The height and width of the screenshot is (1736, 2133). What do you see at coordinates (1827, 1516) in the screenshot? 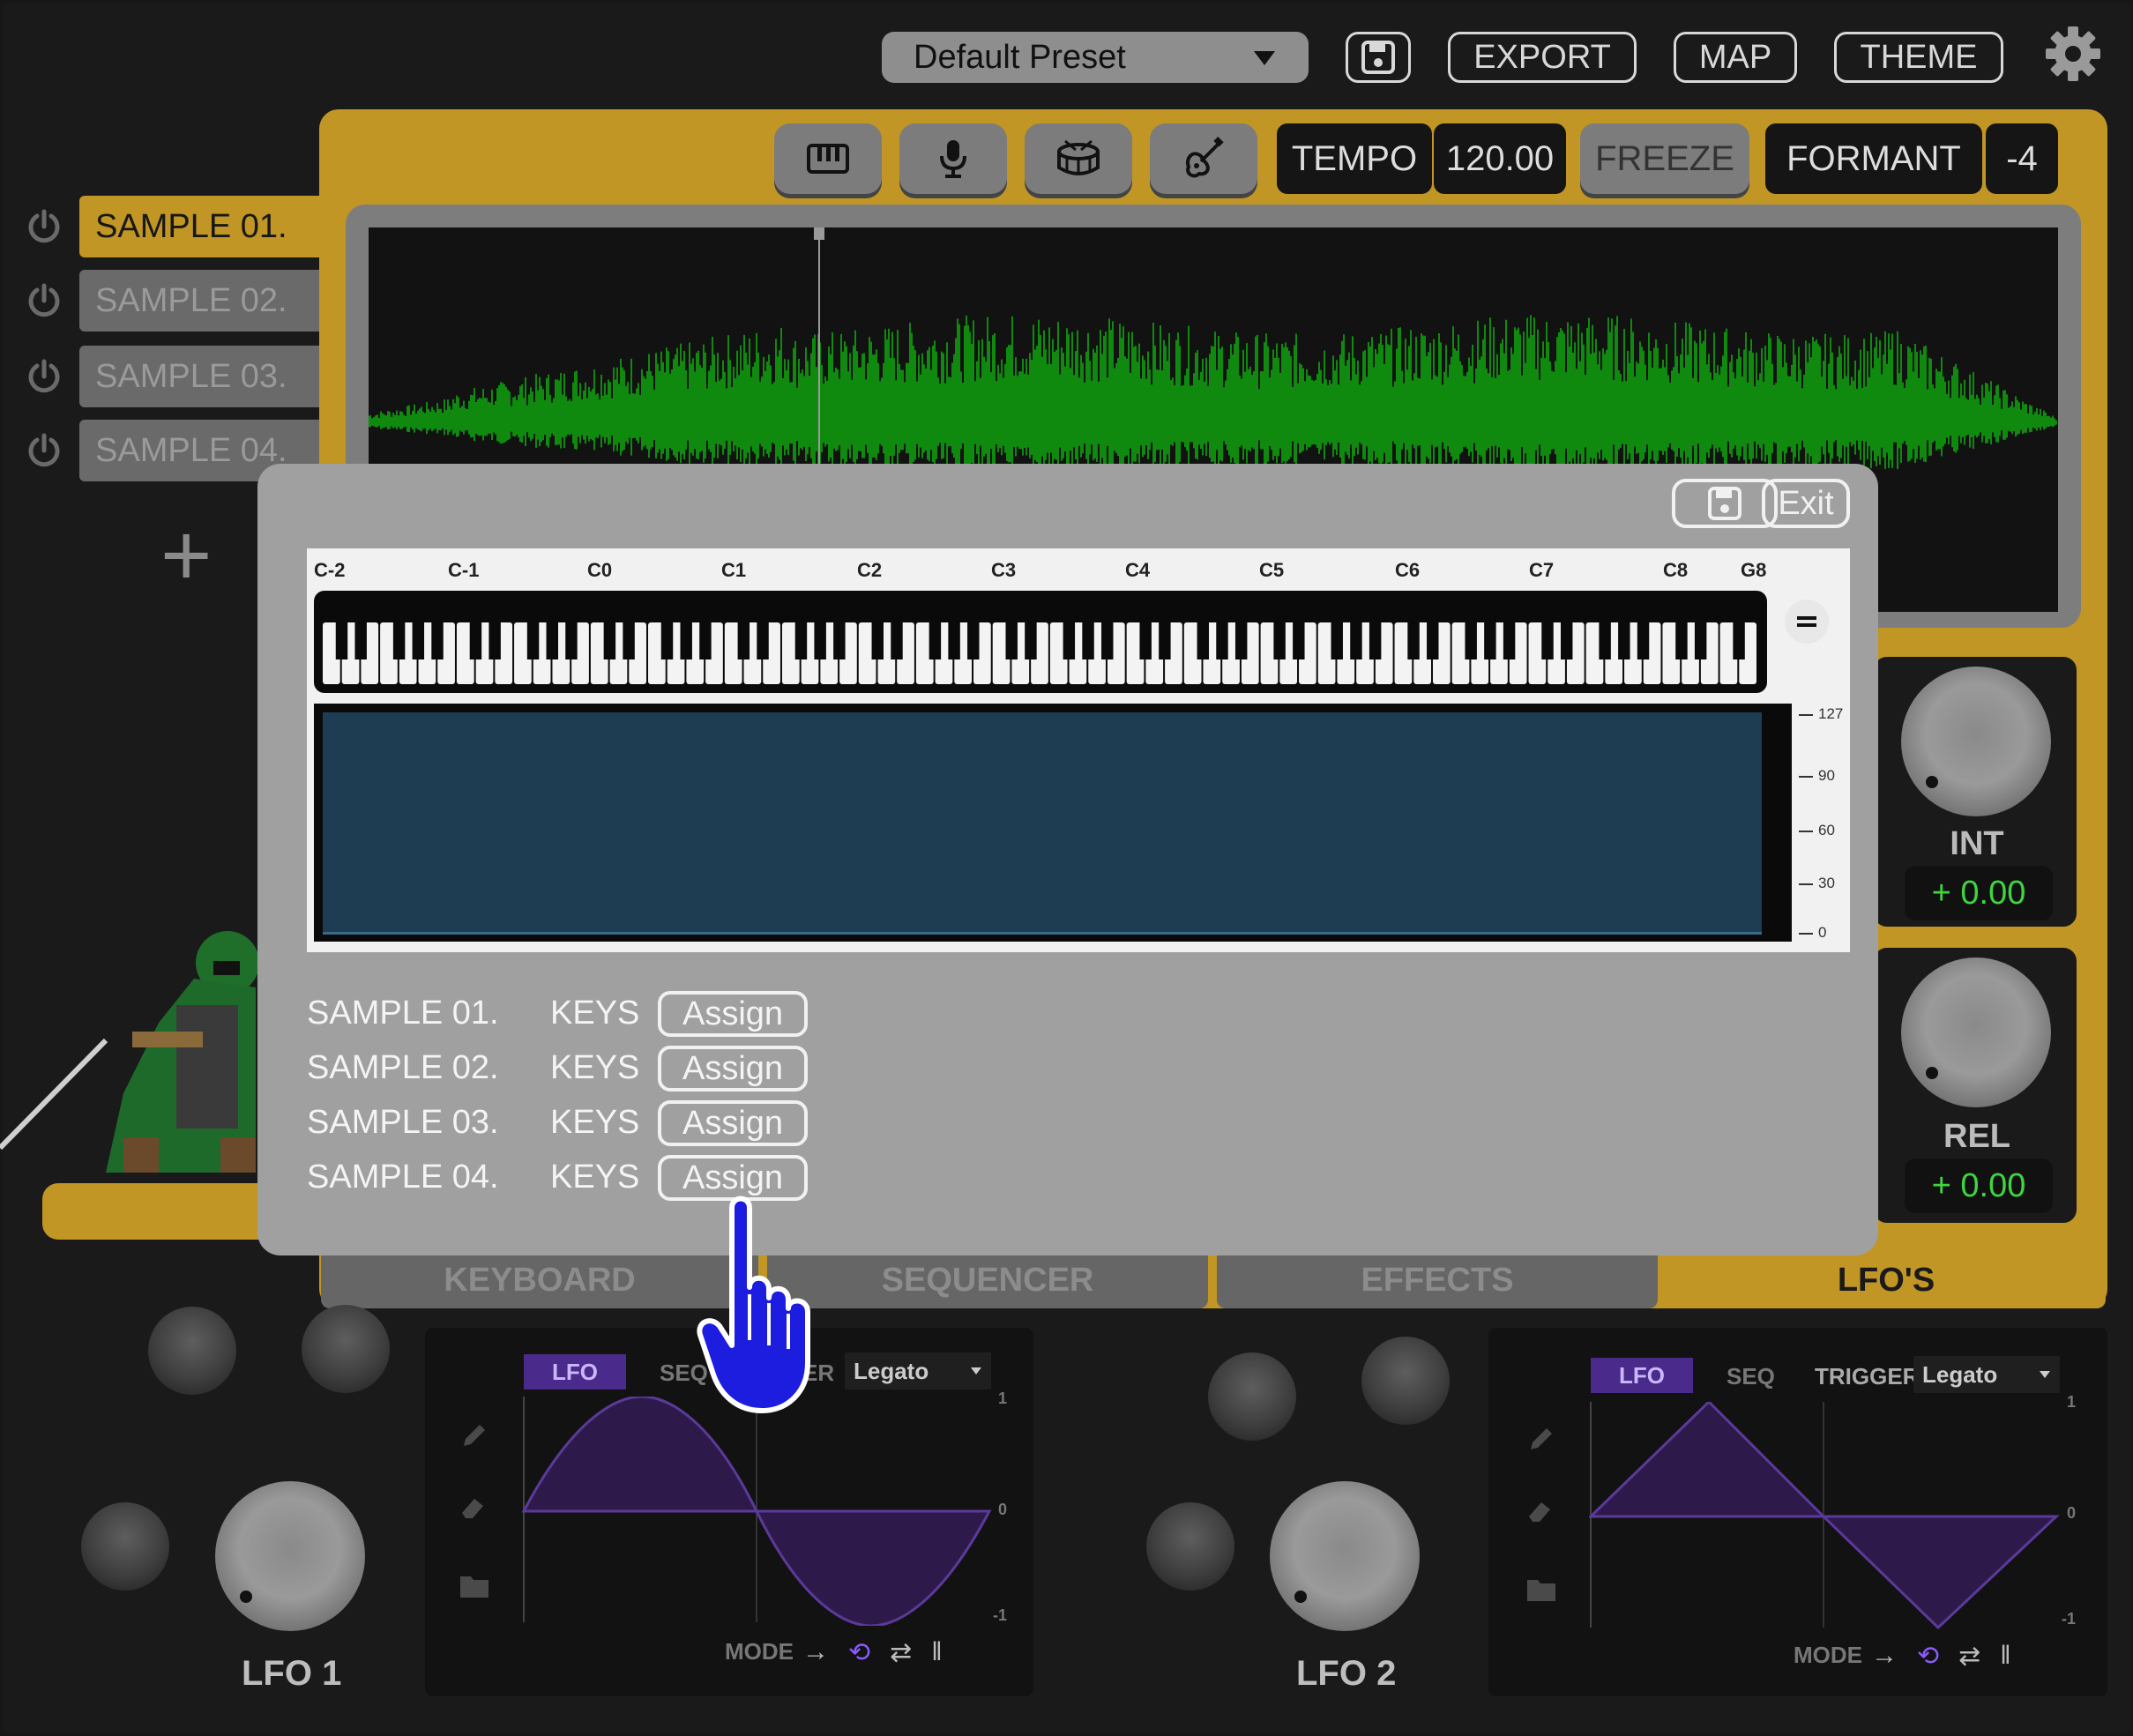
I see `lfo2-waveform` at bounding box center [1827, 1516].